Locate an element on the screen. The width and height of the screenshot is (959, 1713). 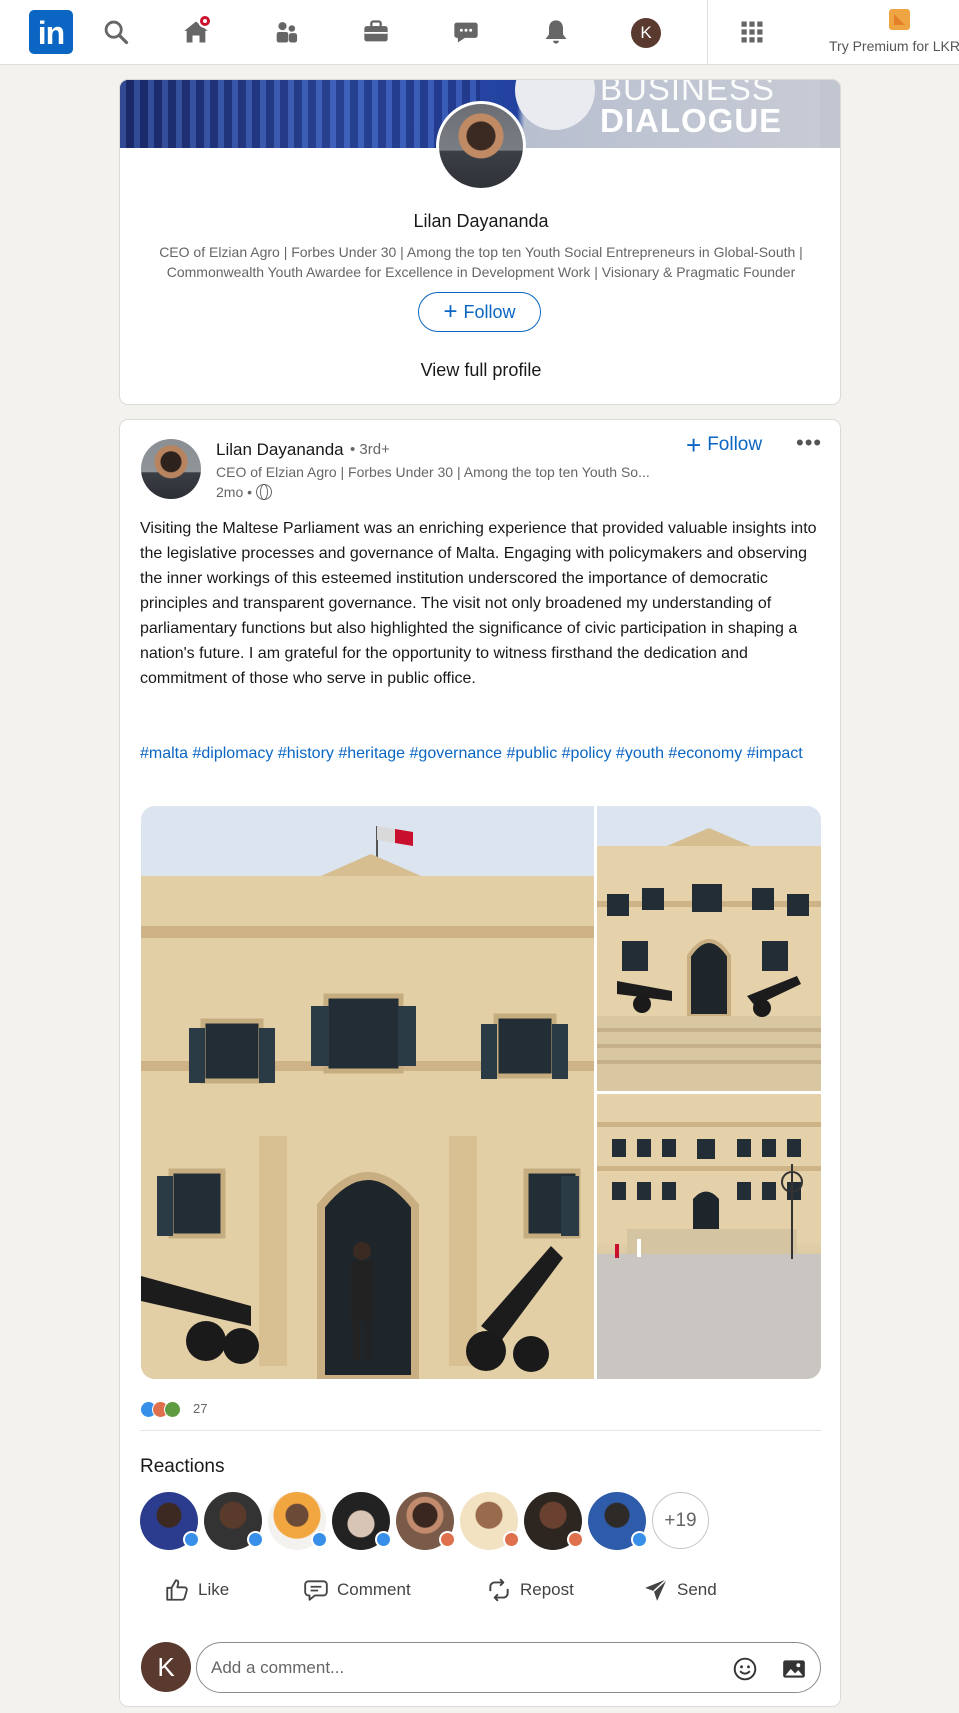
profile-name: Lilan Dayananda is located at coordinates (480, 221).